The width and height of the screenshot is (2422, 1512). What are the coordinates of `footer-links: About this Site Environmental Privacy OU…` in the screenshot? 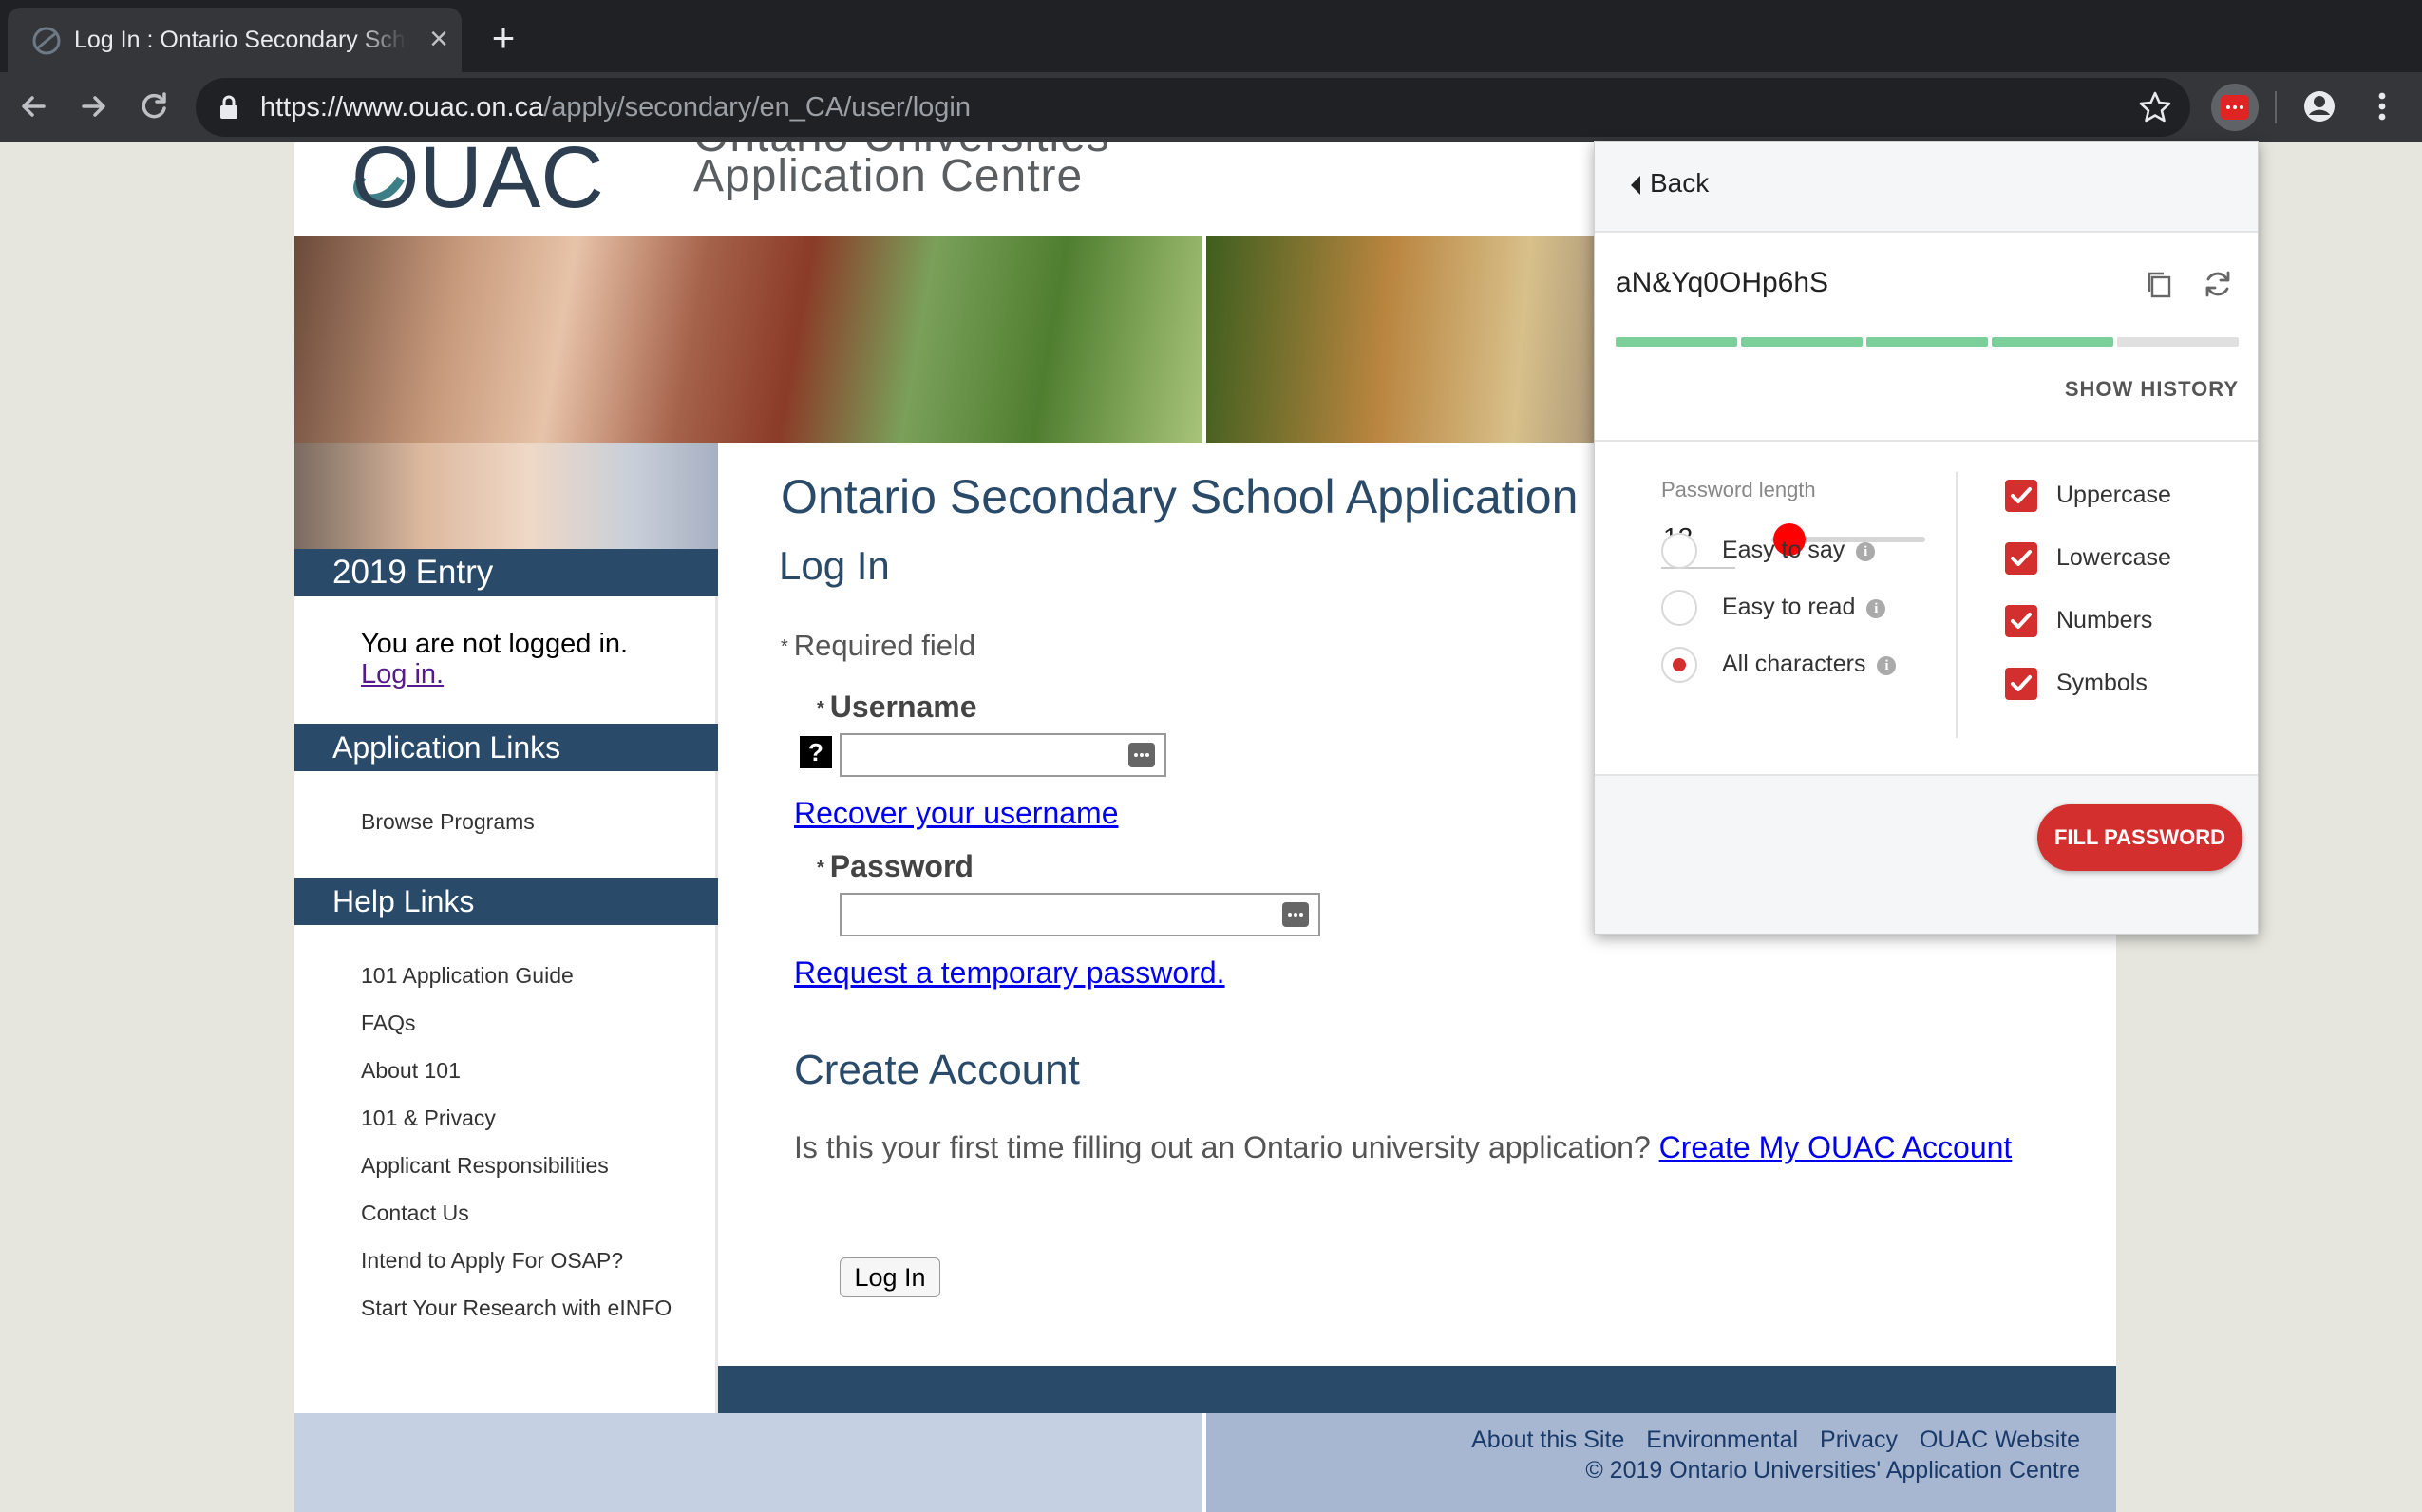 It's located at (1768, 1441).